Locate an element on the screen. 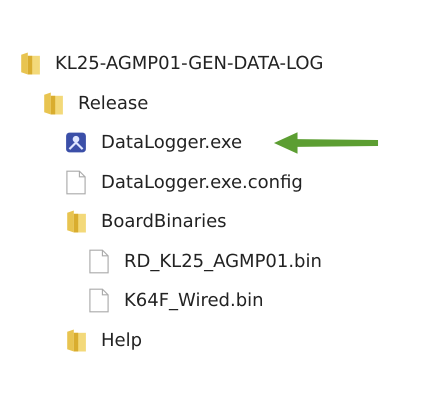 This screenshot has width=438, height=405. folder-name: Help is located at coordinates (121, 340).